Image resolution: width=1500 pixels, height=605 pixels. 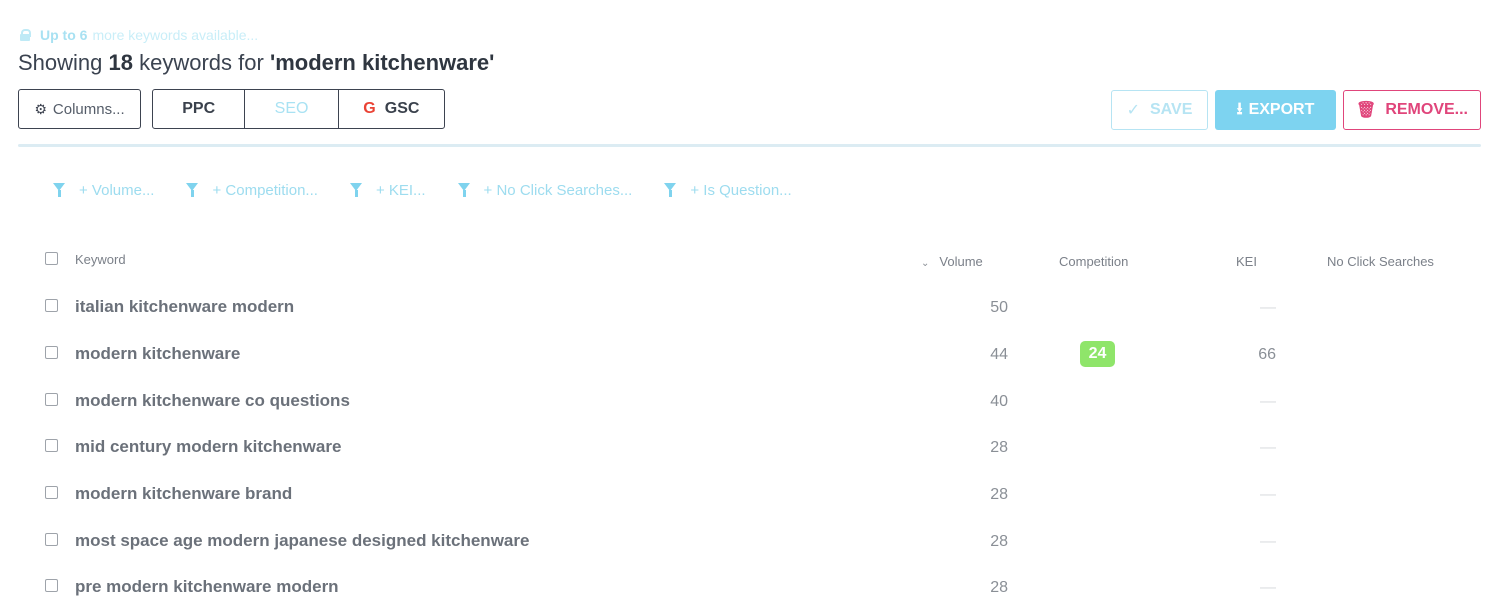 I want to click on heading-prefix: Showing, so click(x=60, y=62).